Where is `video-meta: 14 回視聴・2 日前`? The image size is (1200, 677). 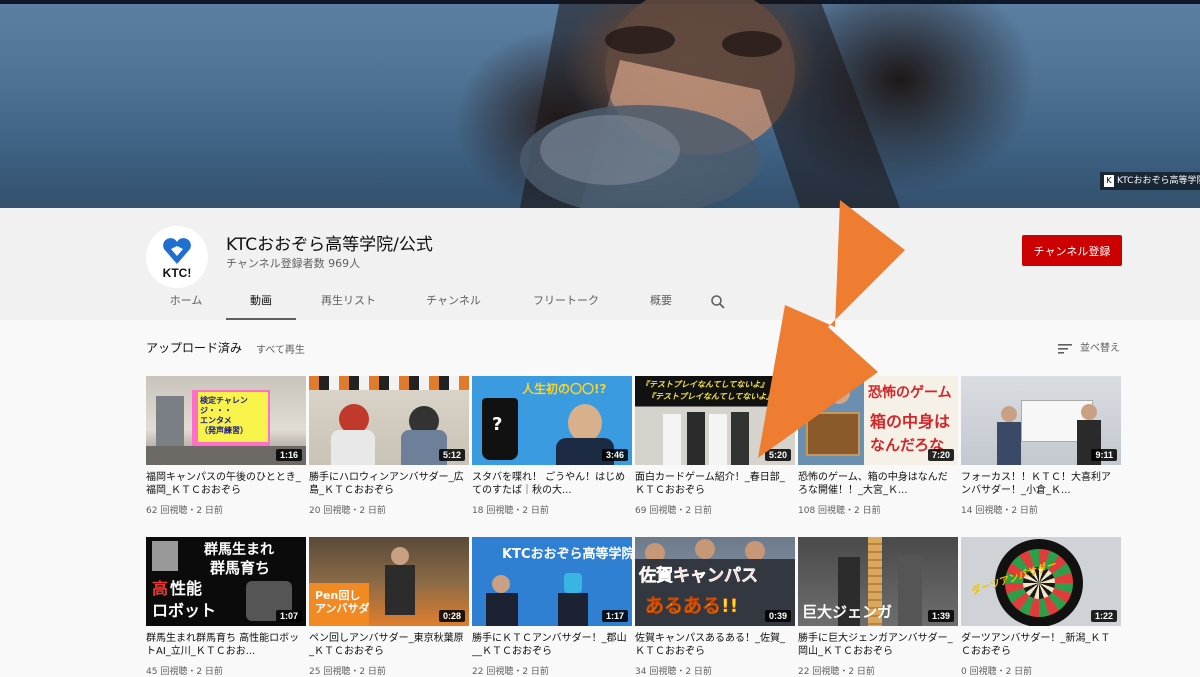 video-meta: 14 回視聴・2 日前 is located at coordinates (999, 511).